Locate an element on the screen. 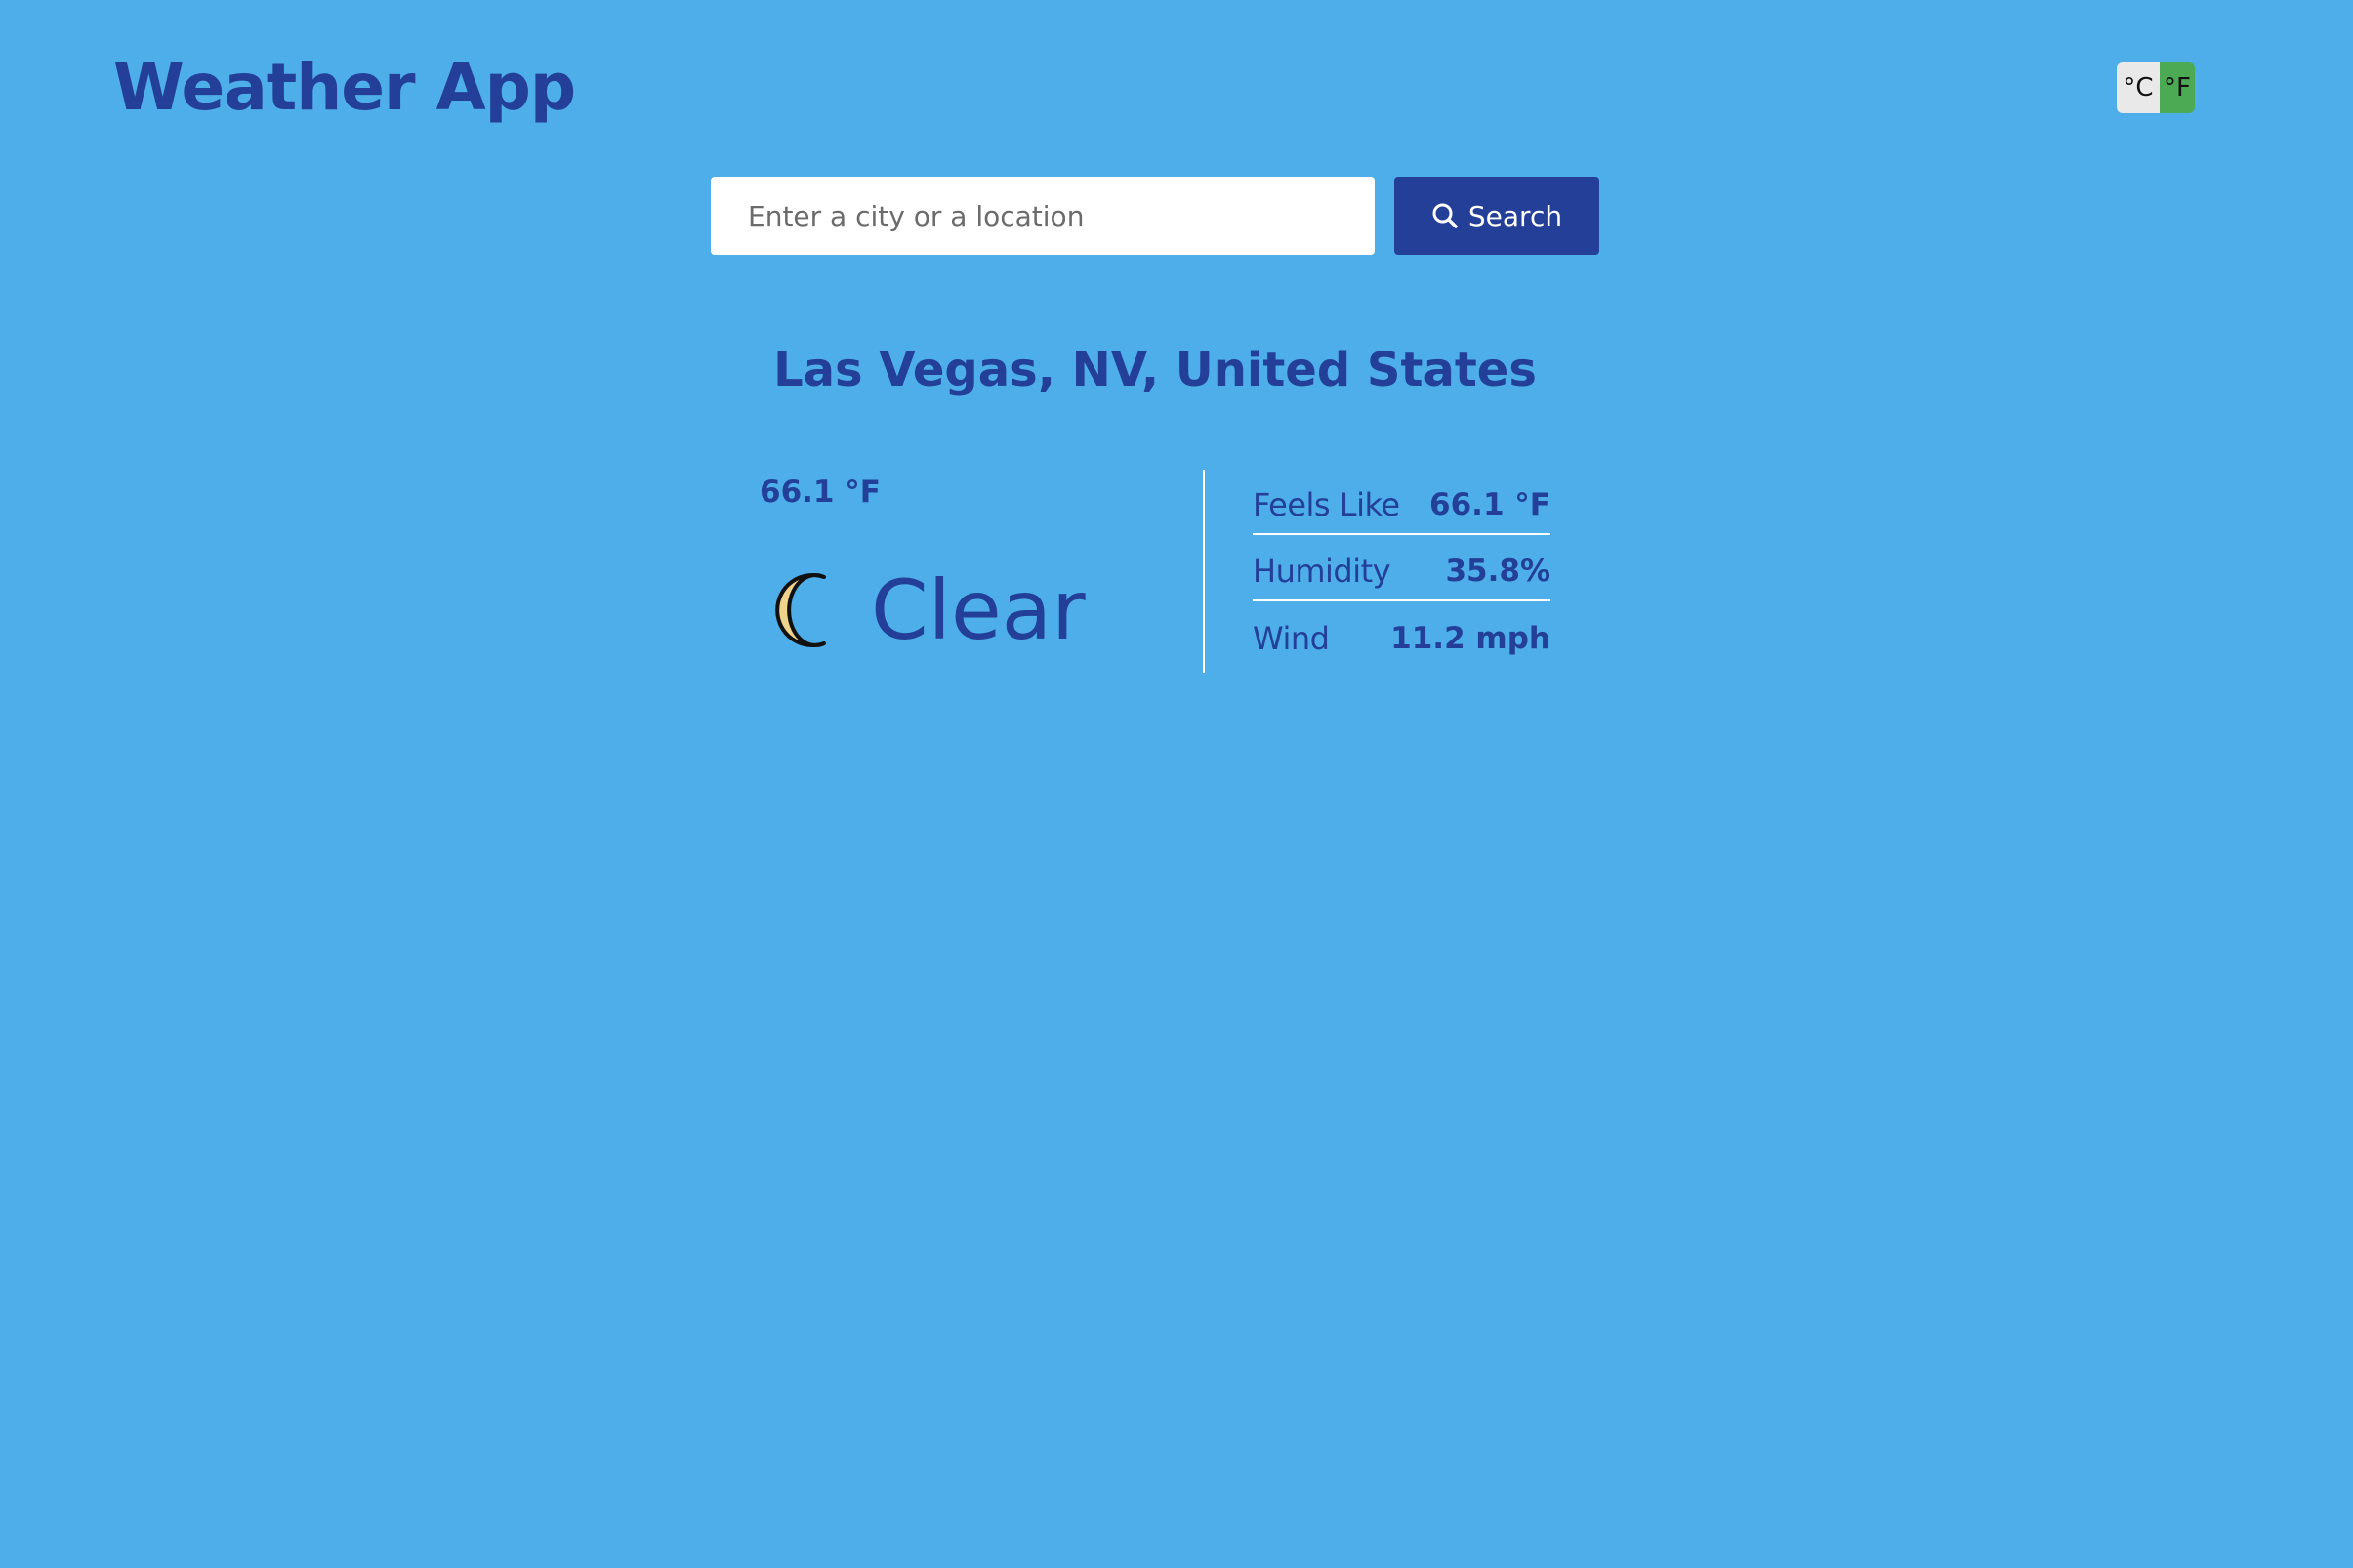  app-title: Weather App is located at coordinates (344, 88).